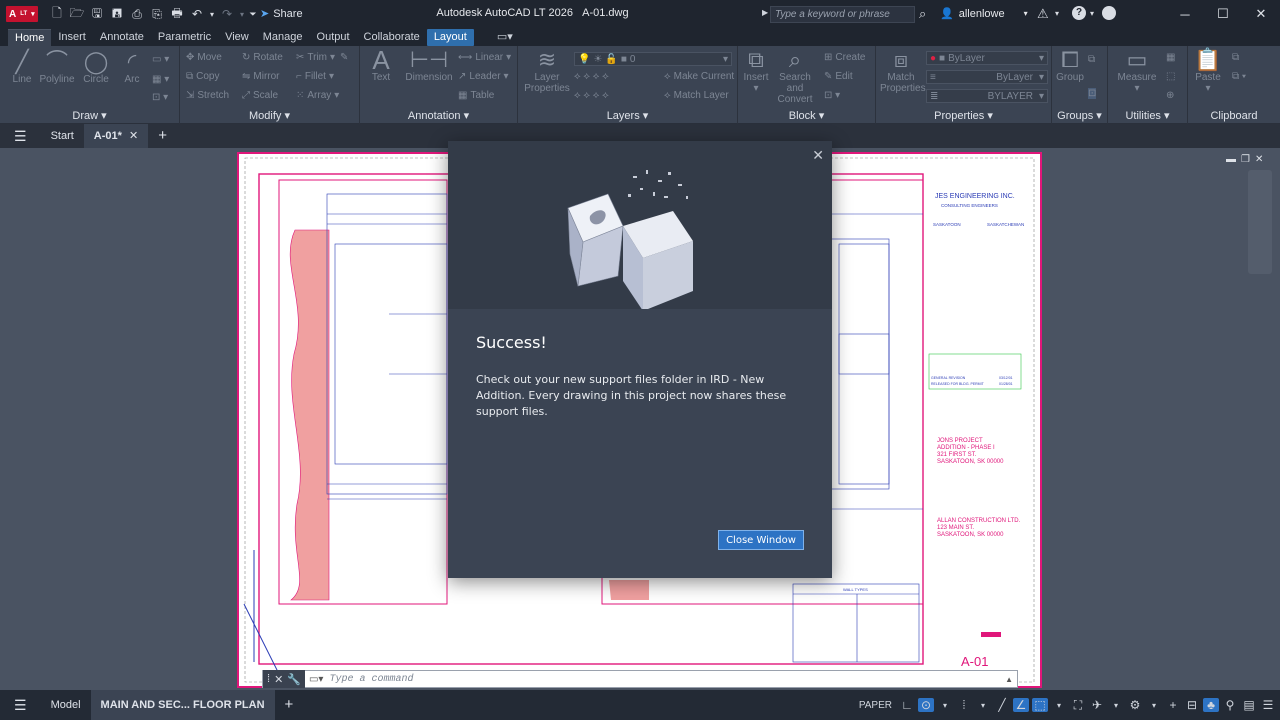  What do you see at coordinates (1116, 705) in the screenshot?
I see `workspace-dropdown-icon: ▾` at bounding box center [1116, 705].